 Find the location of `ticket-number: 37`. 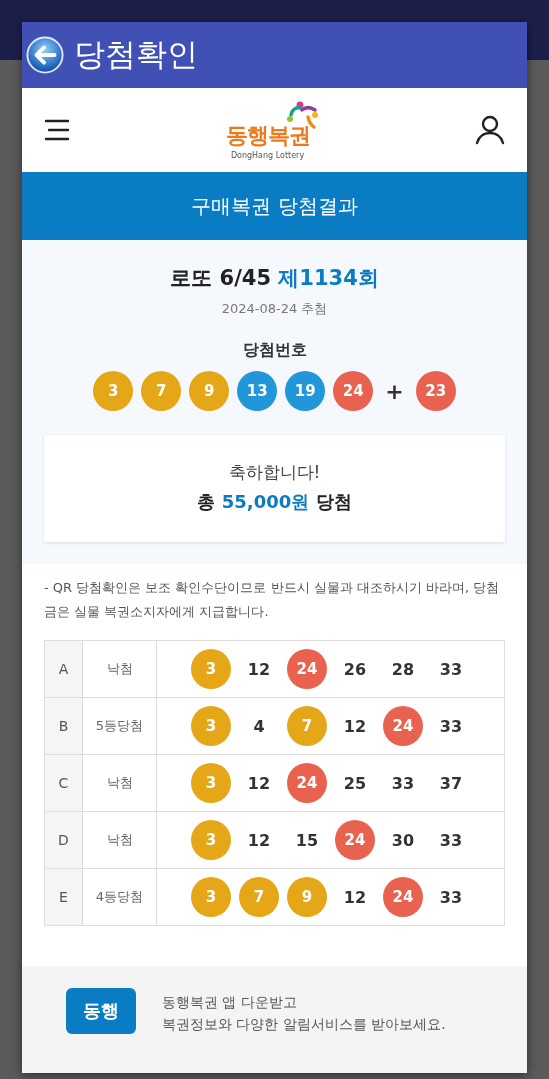

ticket-number: 37 is located at coordinates (451, 783).